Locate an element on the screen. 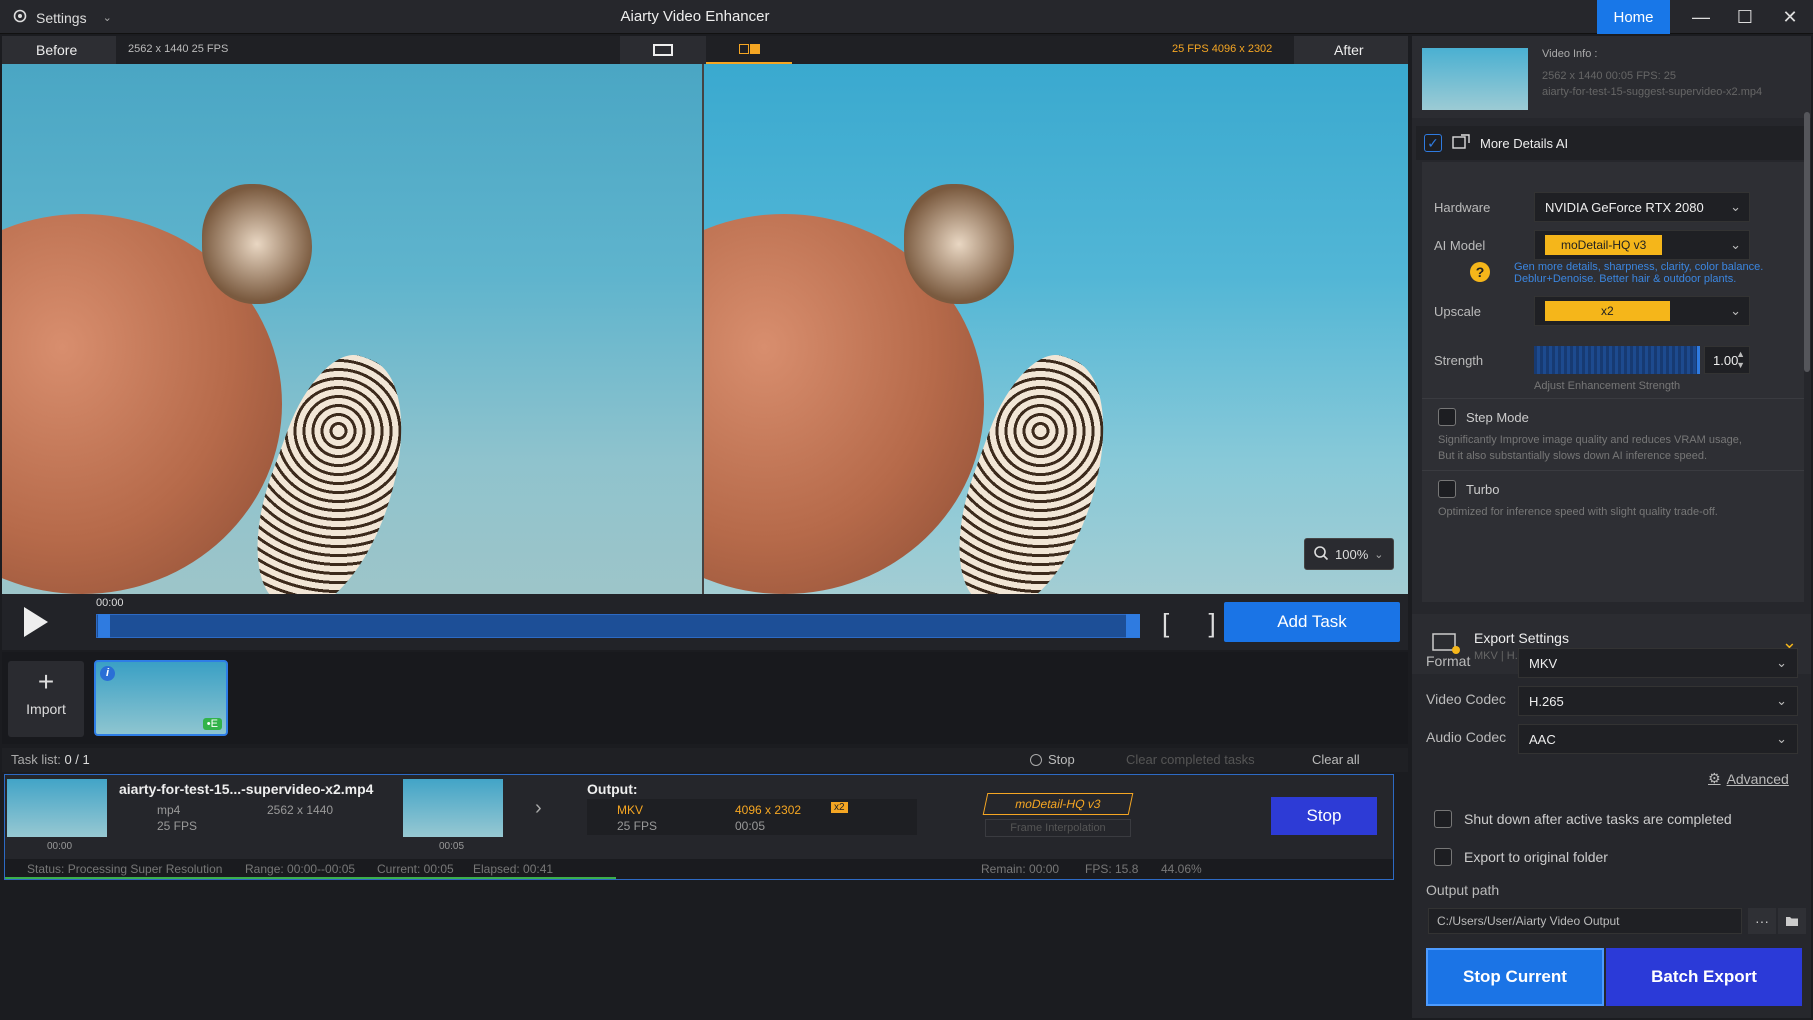 The width and height of the screenshot is (1813, 1020). output-scale-badge: x2 is located at coordinates (839, 807).